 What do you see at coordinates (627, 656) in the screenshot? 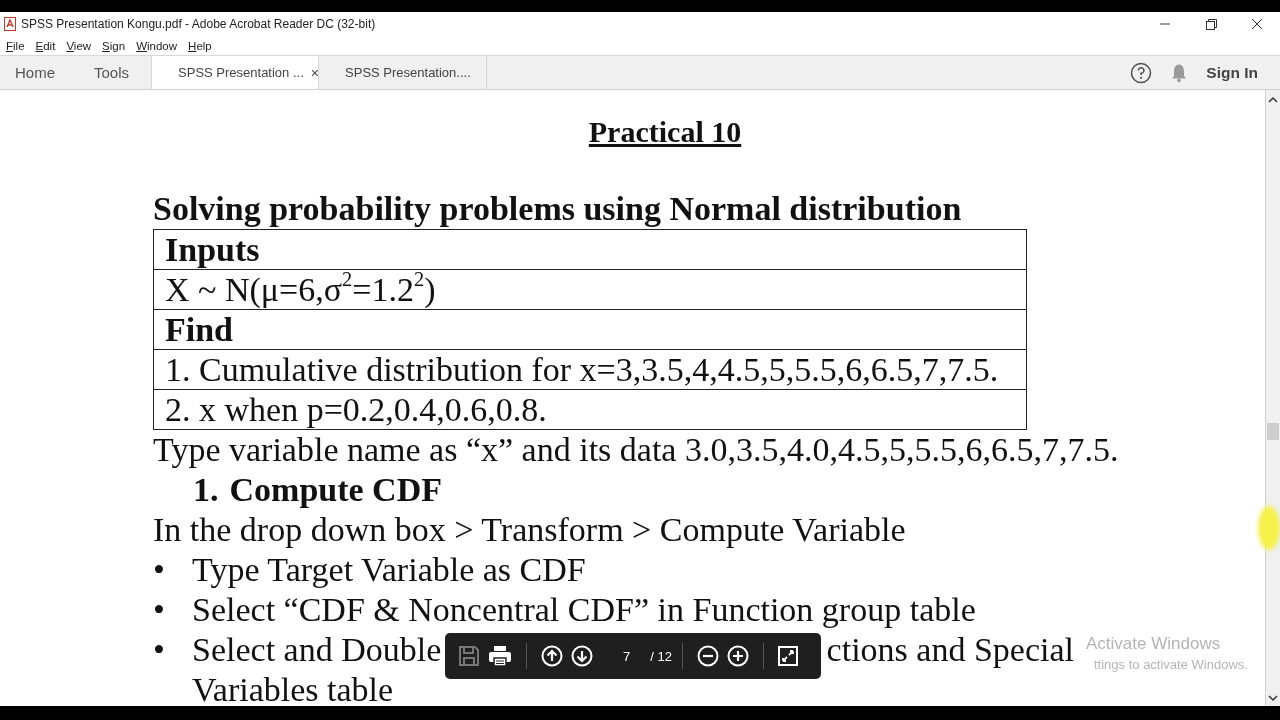
I see `page-number-field: 7` at bounding box center [627, 656].